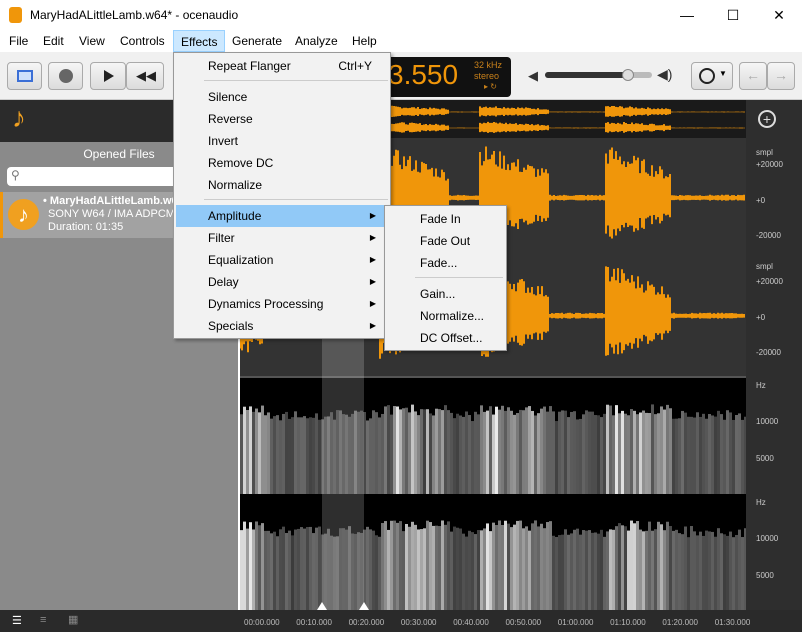 The height and width of the screenshot is (632, 802). I want to click on menu-item-reverse: Reverse, so click(282, 119).